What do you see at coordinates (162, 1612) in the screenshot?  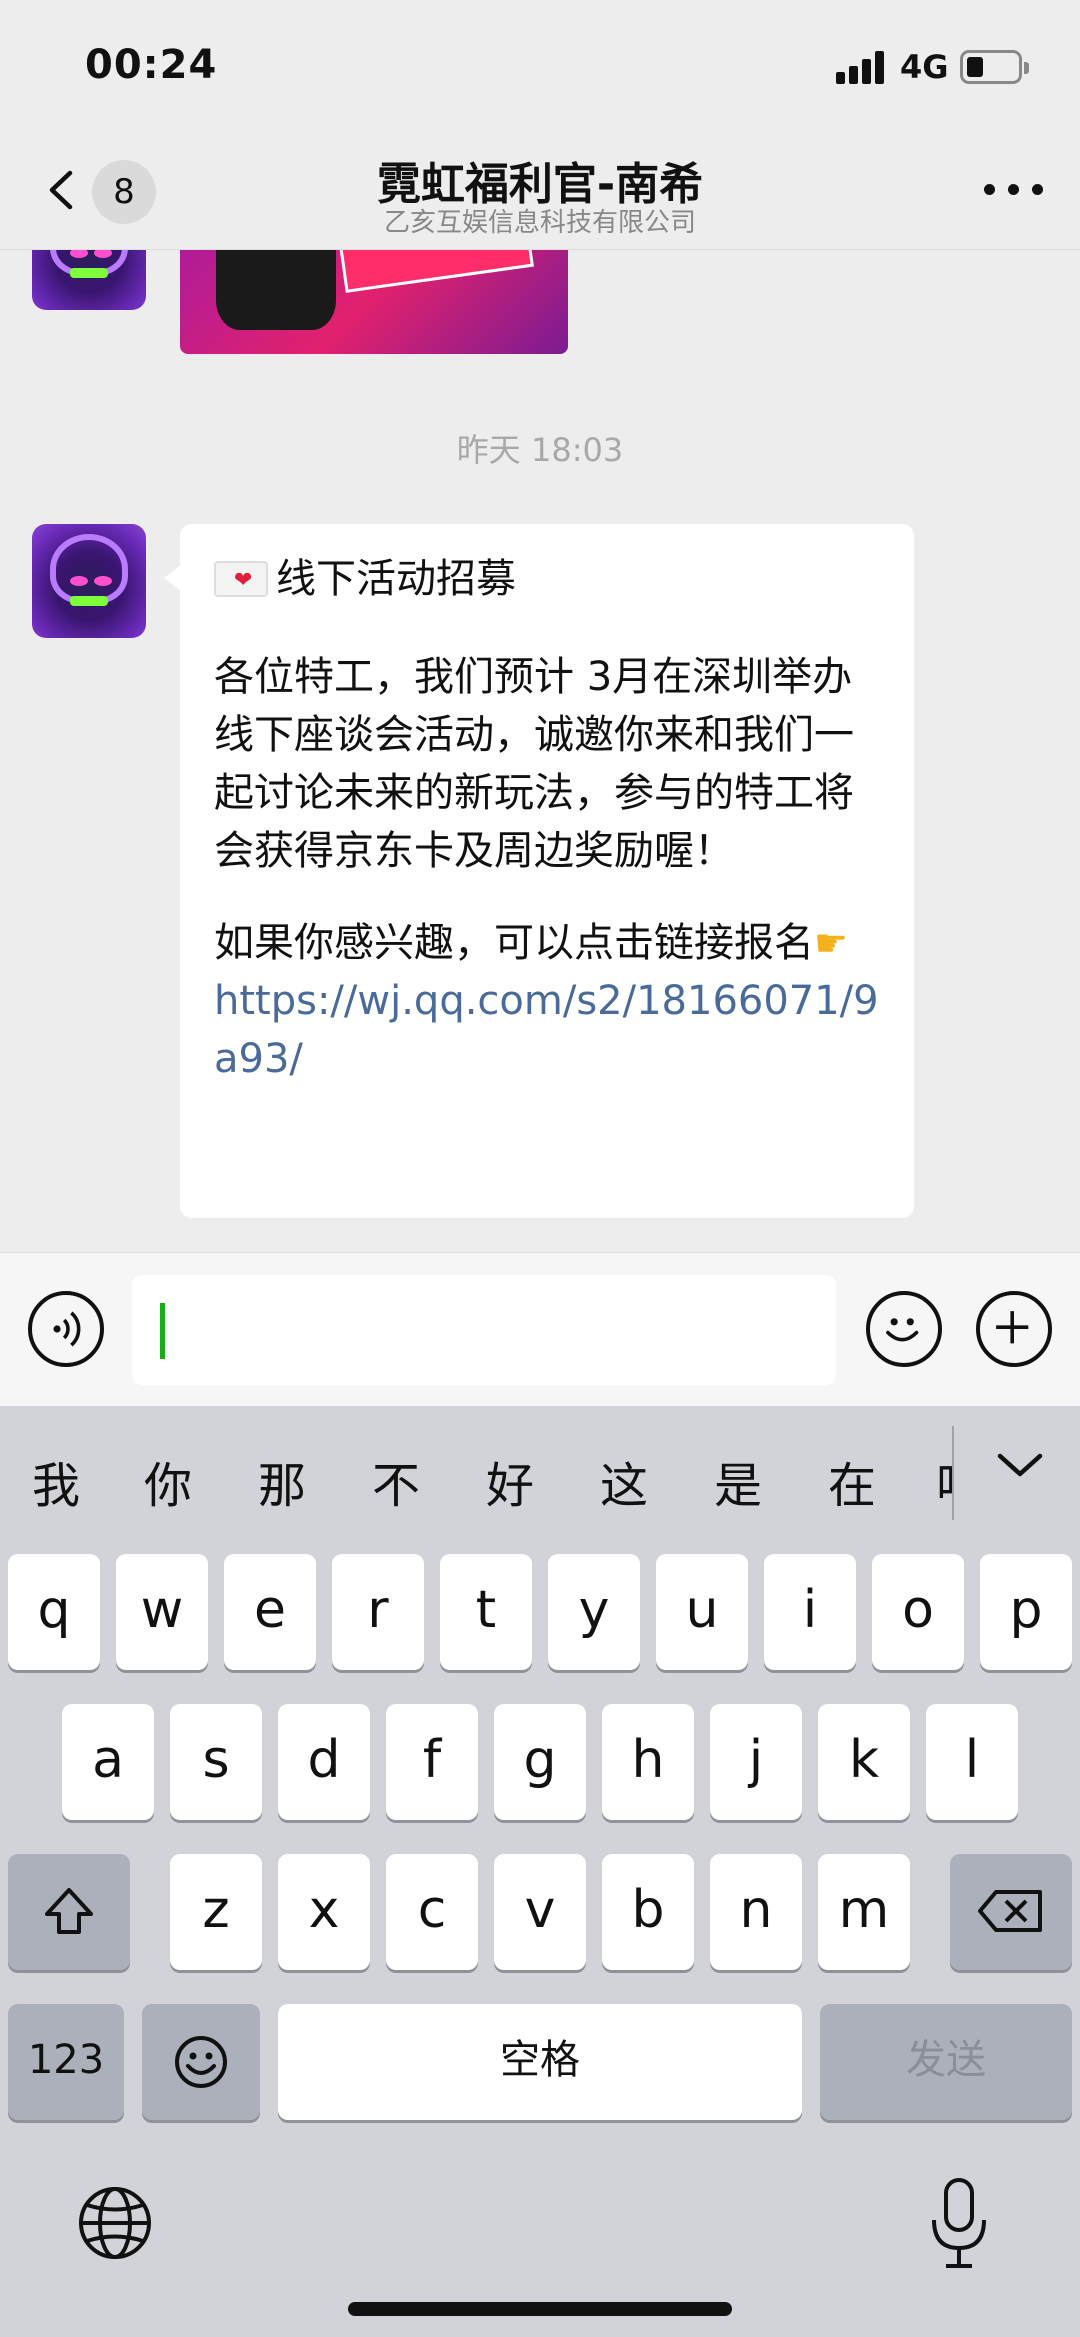 I see `key-w: w` at bounding box center [162, 1612].